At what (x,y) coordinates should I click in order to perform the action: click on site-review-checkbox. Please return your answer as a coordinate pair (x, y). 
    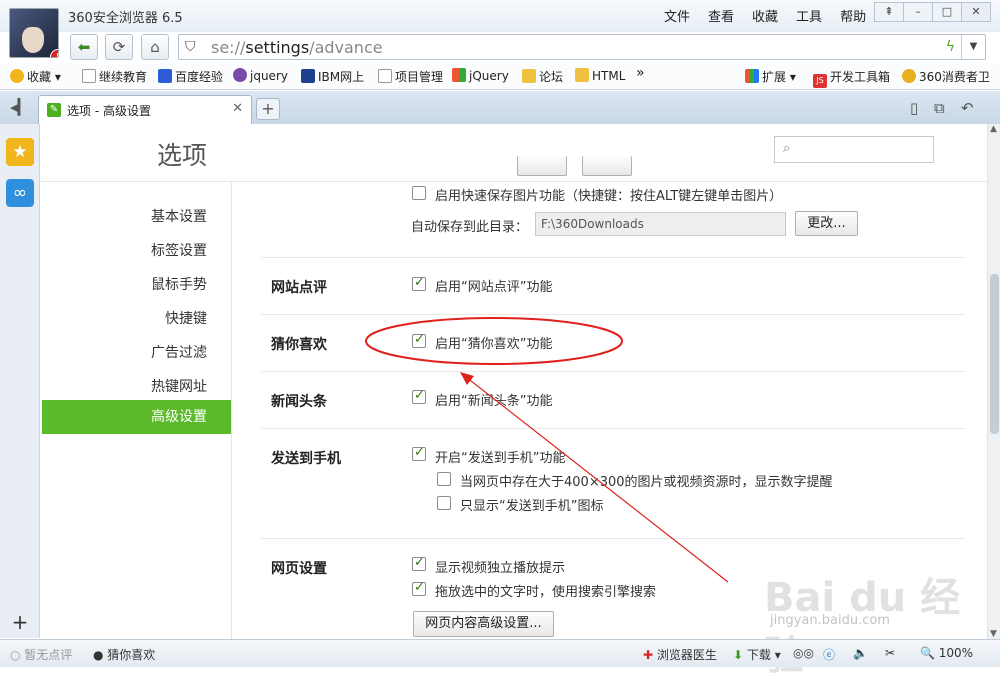
    Looking at the image, I should click on (419, 283).